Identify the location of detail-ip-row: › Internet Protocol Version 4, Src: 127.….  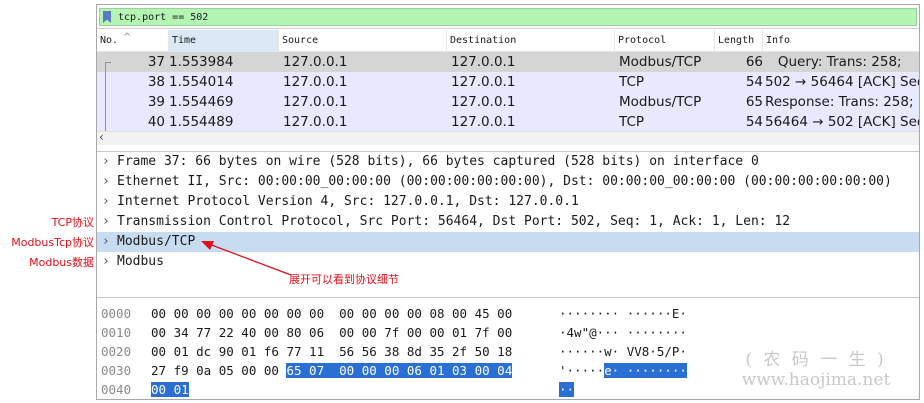
(508, 202).